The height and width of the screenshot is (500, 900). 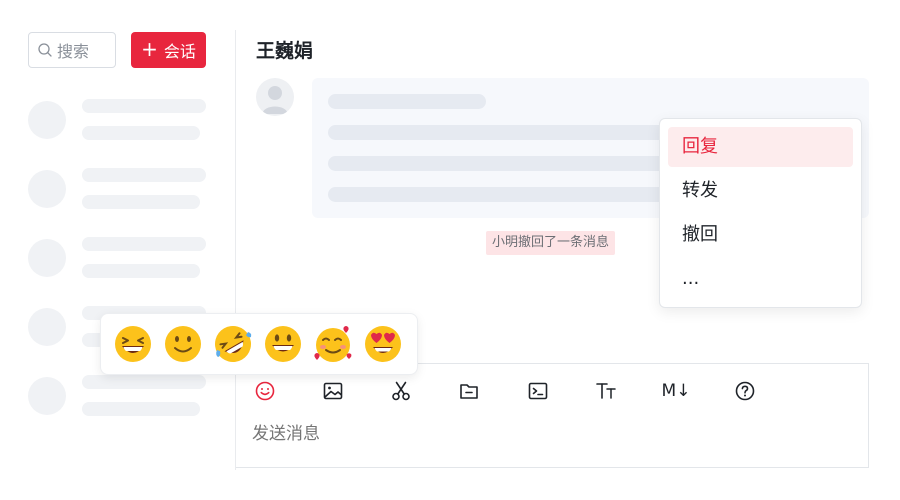 I want to click on markdown-button: M↓, so click(x=676, y=391).